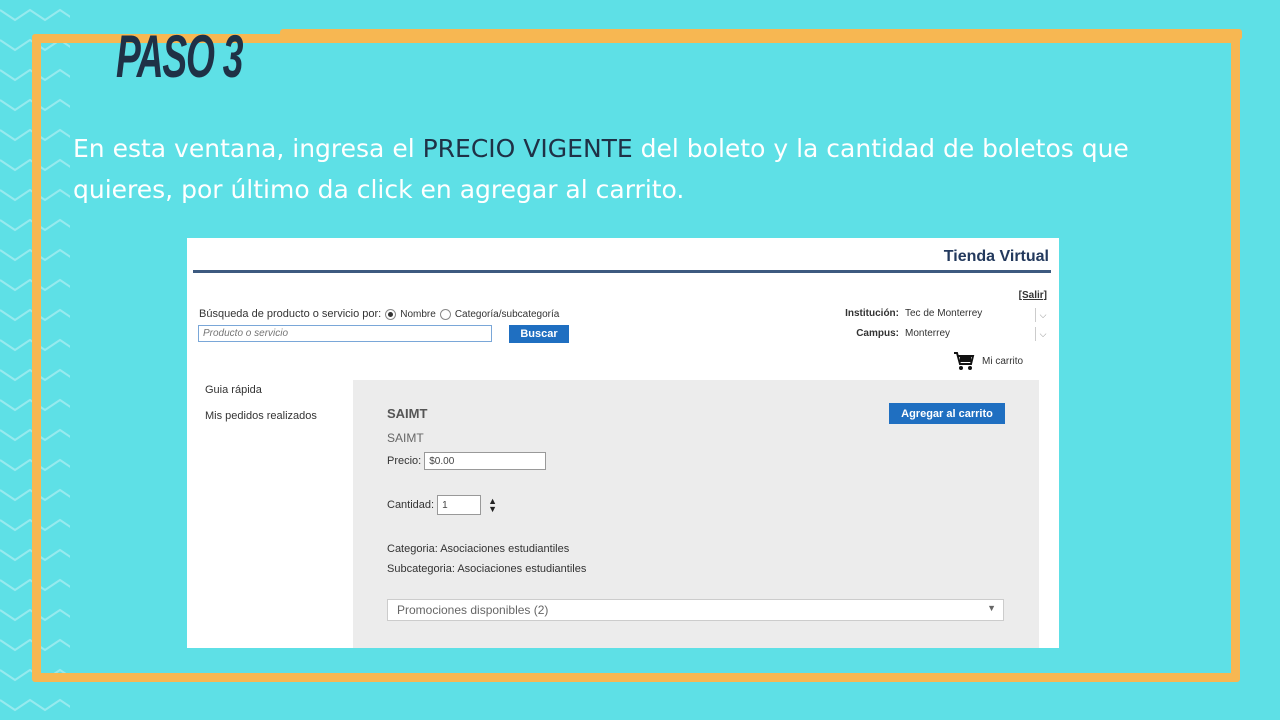 This screenshot has width=1280, height=720. I want to click on institution-select: Tec de Monterrey, so click(943, 313).